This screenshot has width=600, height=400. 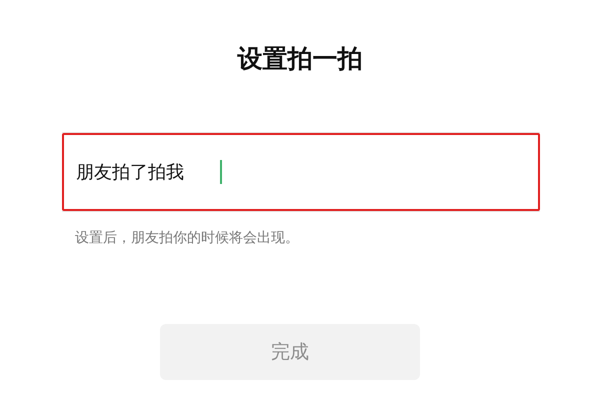 What do you see at coordinates (187, 238) in the screenshot?
I see `hint-text: 设置后，朋友拍你的时候将会出现。` at bounding box center [187, 238].